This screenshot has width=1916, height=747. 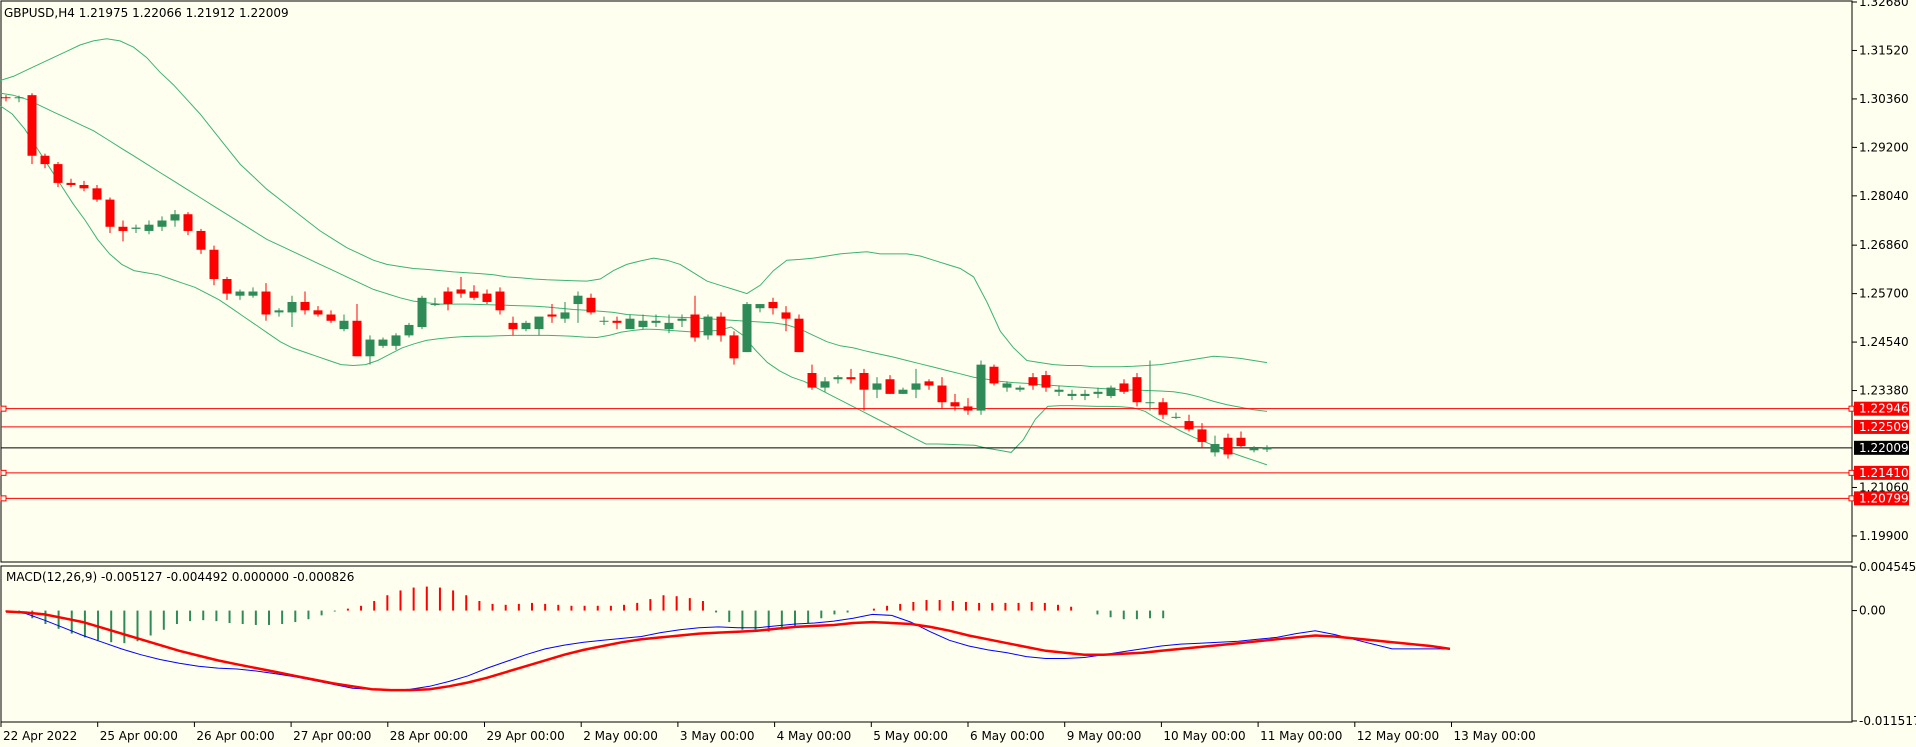 What do you see at coordinates (814, 736) in the screenshot?
I see `time-tick-label: 4 May 00:00` at bounding box center [814, 736].